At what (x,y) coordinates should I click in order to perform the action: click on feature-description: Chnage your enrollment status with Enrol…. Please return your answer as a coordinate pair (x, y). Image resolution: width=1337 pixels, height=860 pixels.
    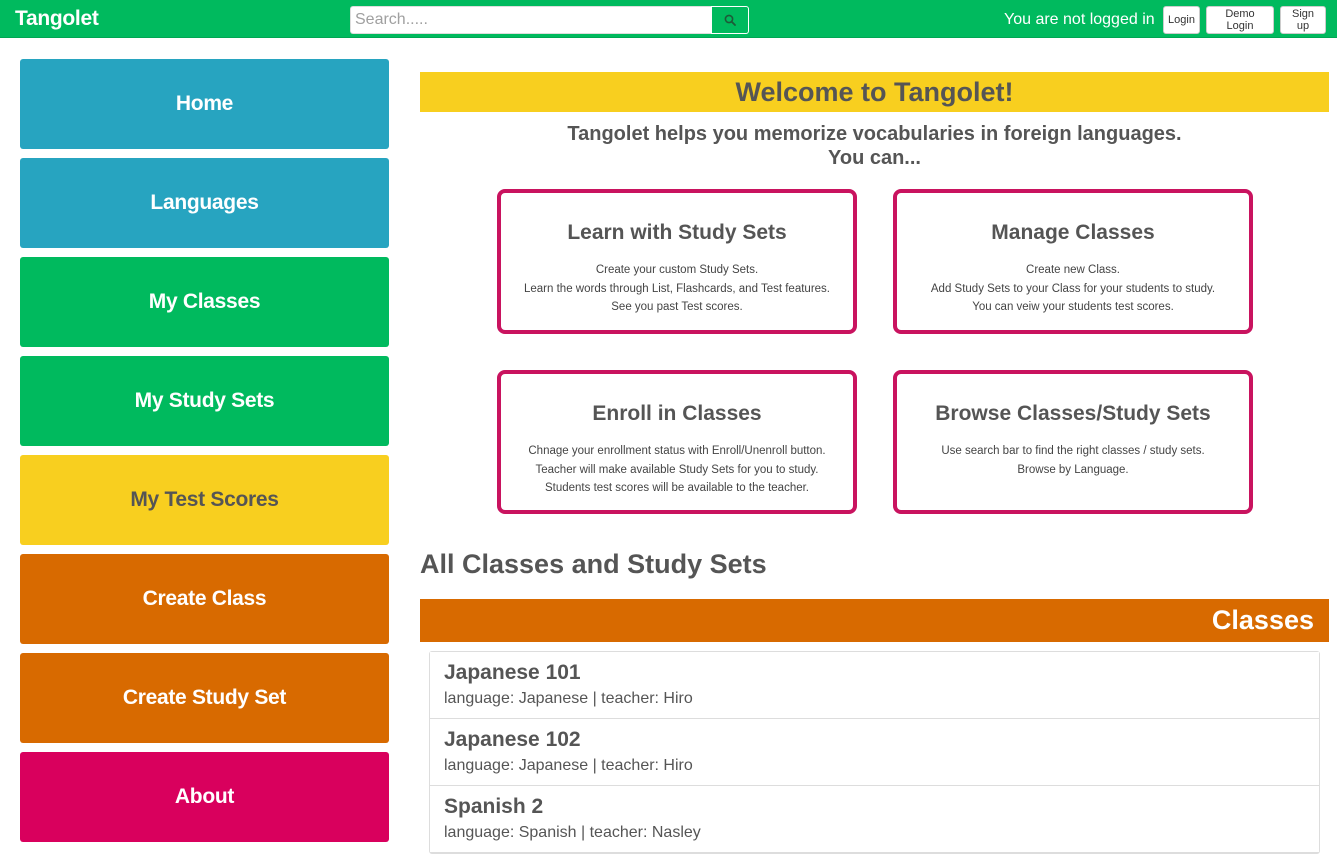
    Looking at the image, I should click on (677, 470).